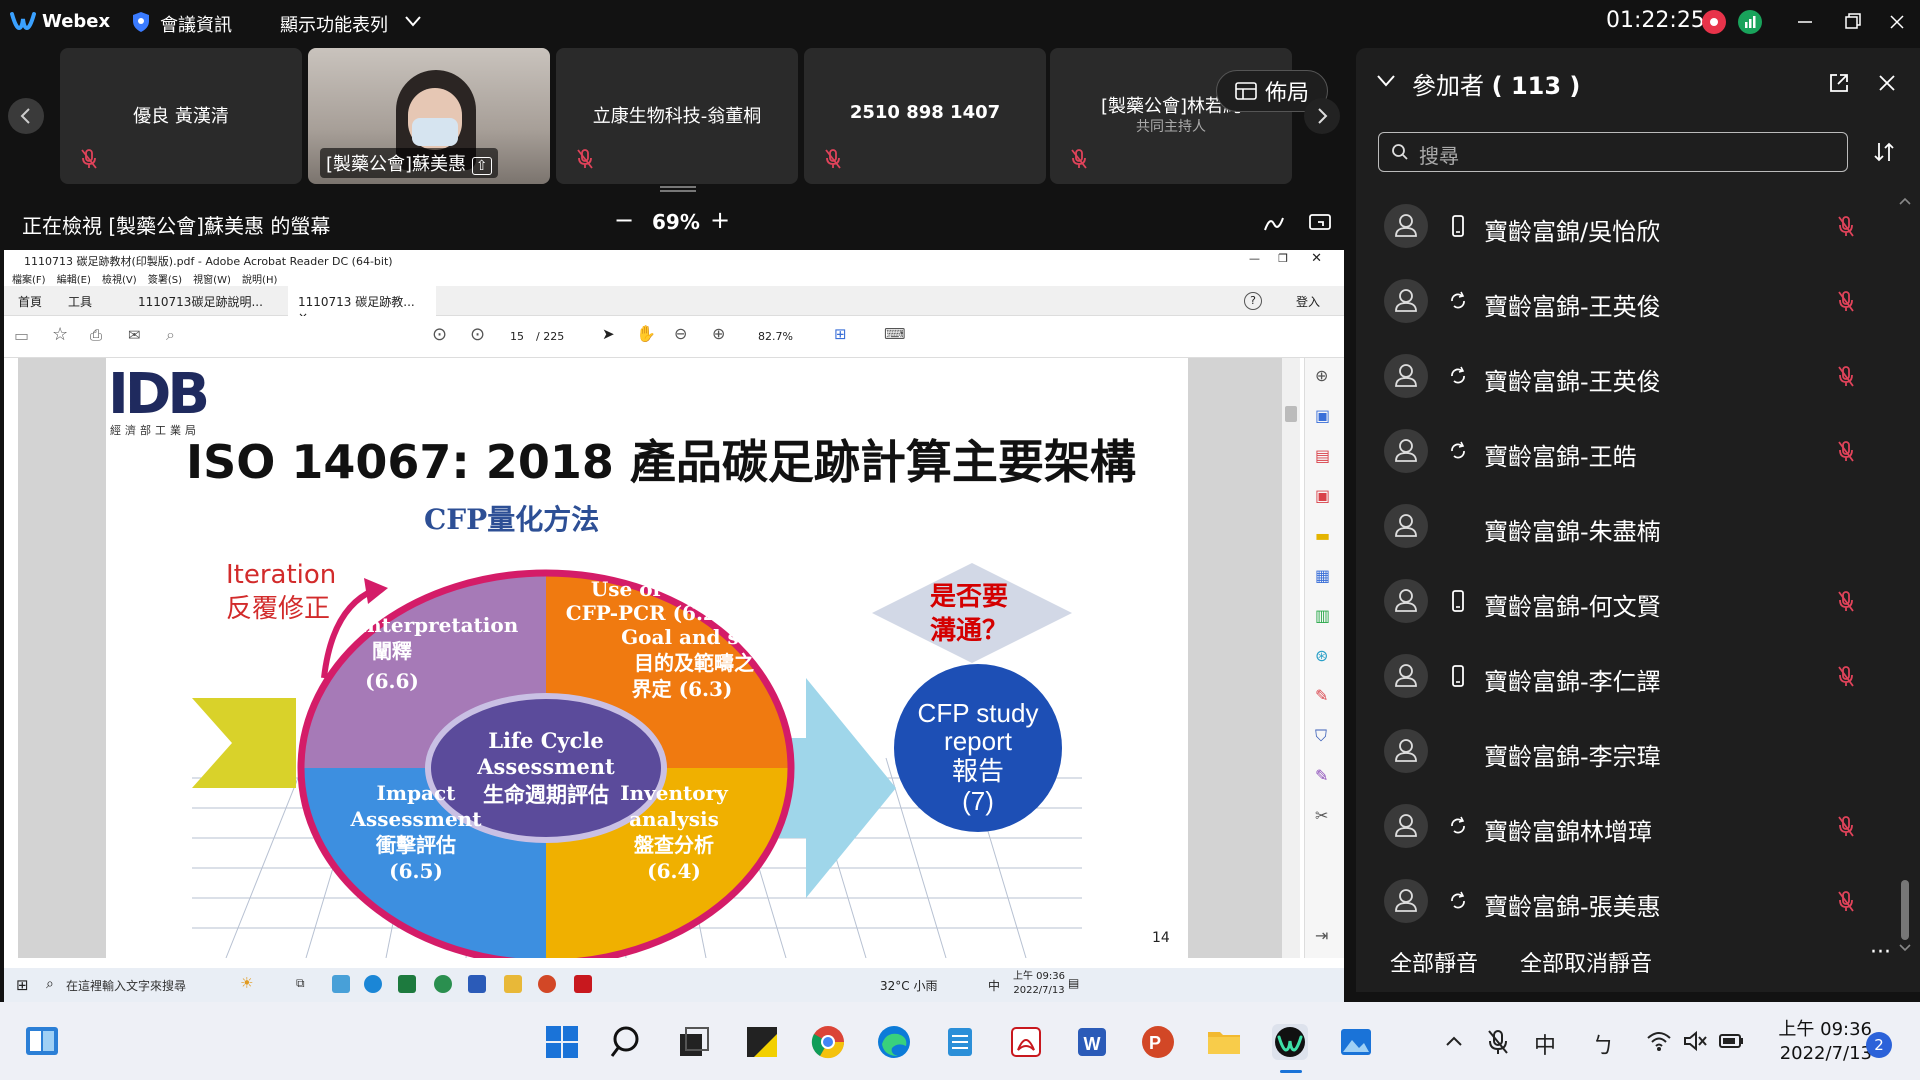 This screenshot has height=1080, width=1920. What do you see at coordinates (96, 335) in the screenshot?
I see `print-icon: ⎙` at bounding box center [96, 335].